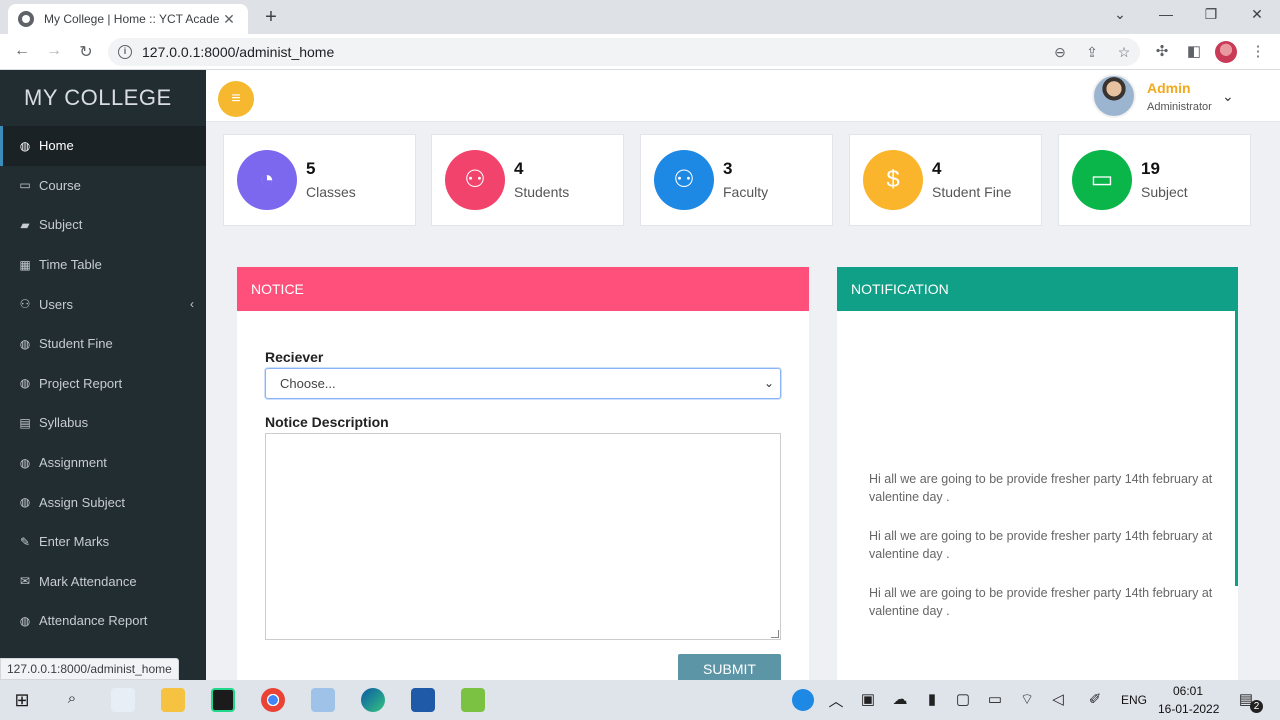 The height and width of the screenshot is (720, 1280). What do you see at coordinates (473, 700) in the screenshot?
I see `notepad-plus-icon` at bounding box center [473, 700].